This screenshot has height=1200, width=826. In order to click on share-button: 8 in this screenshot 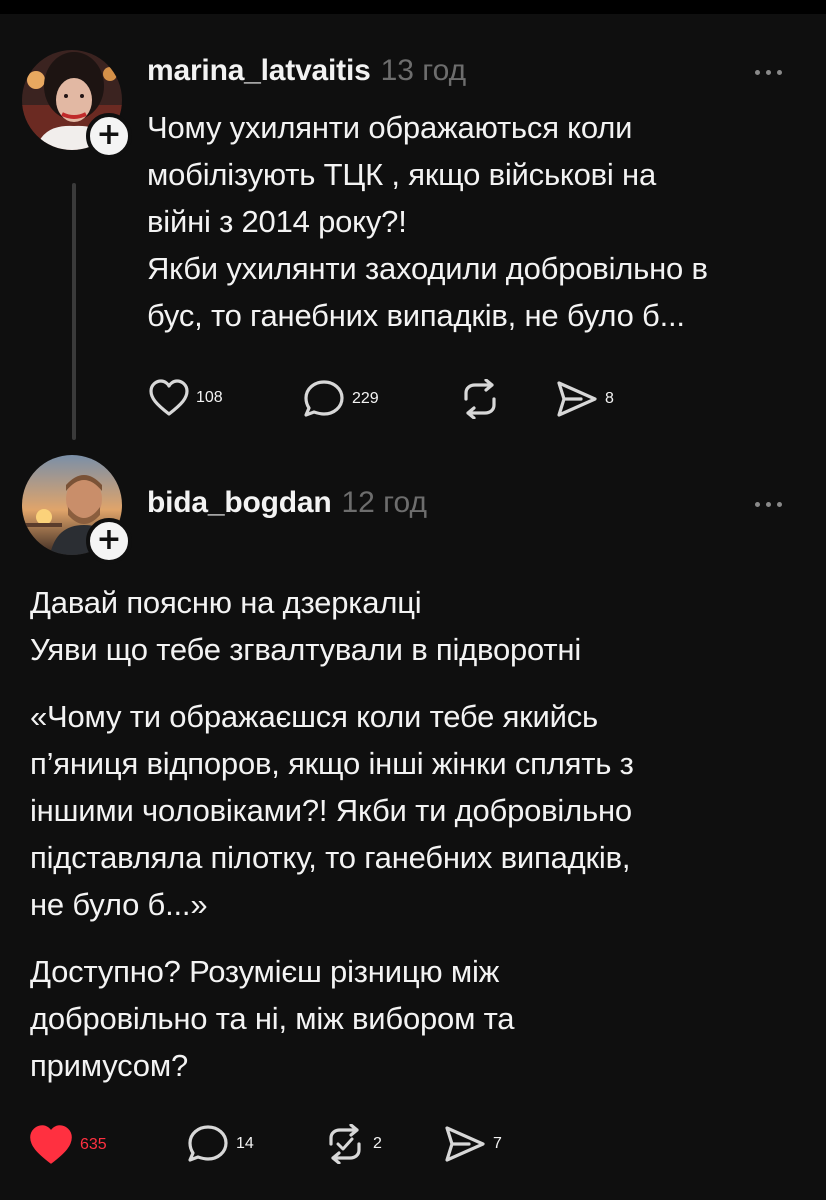, I will do `click(584, 399)`.